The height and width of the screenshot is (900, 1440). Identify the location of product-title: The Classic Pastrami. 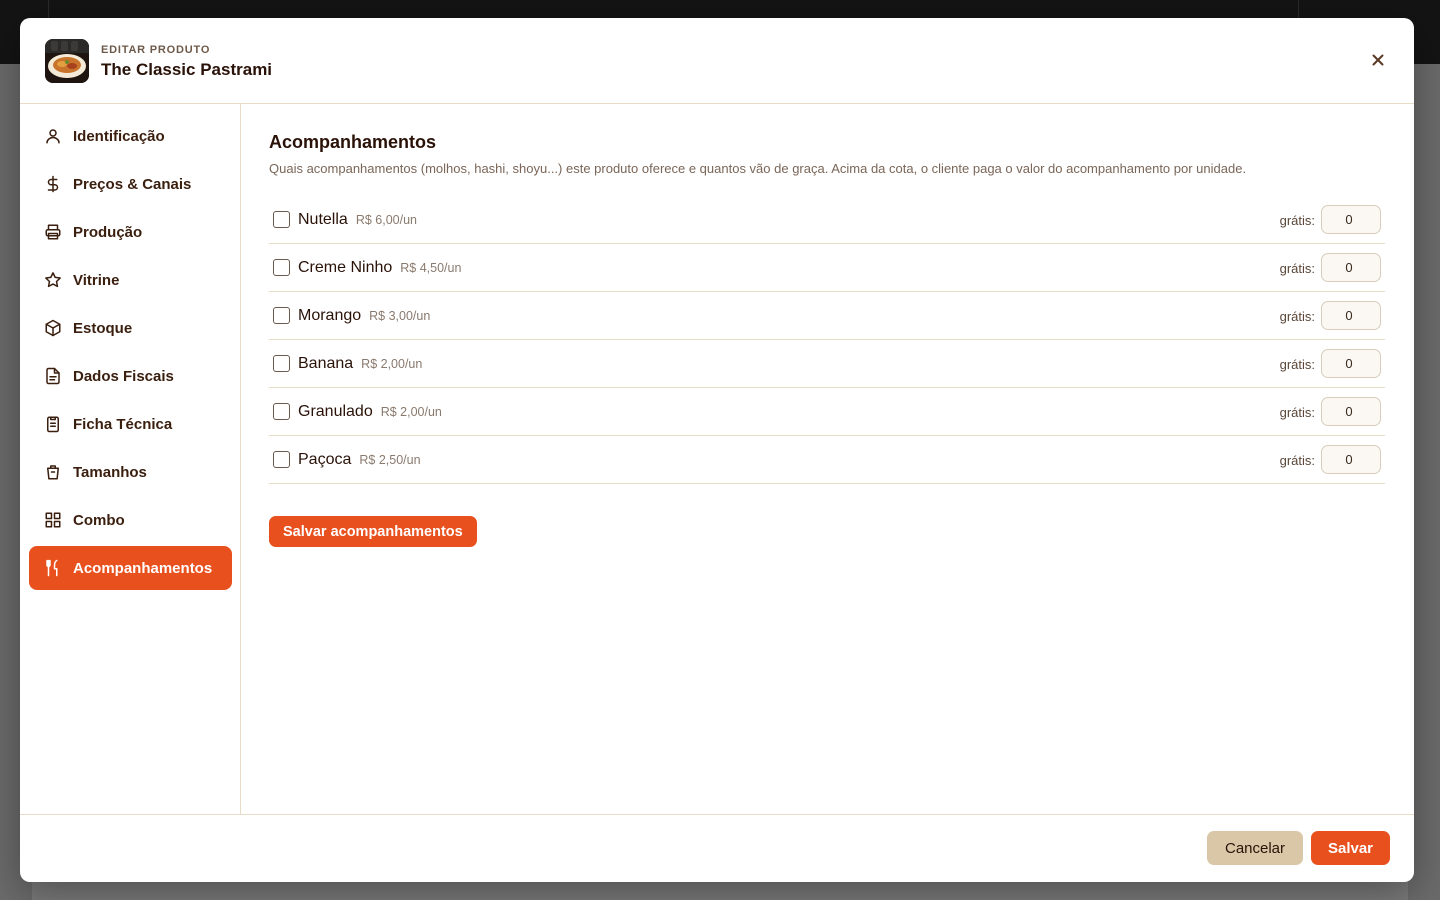
(187, 69).